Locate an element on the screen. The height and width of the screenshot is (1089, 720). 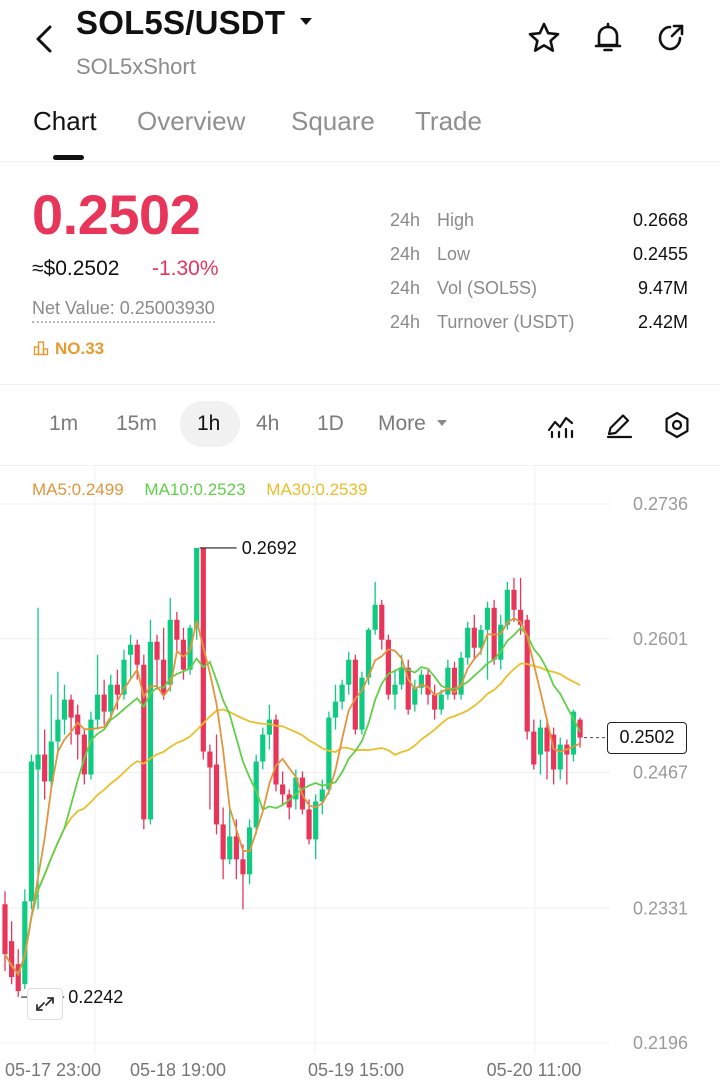
net-value: Net Value: 0.25003930 is located at coordinates (123, 310).